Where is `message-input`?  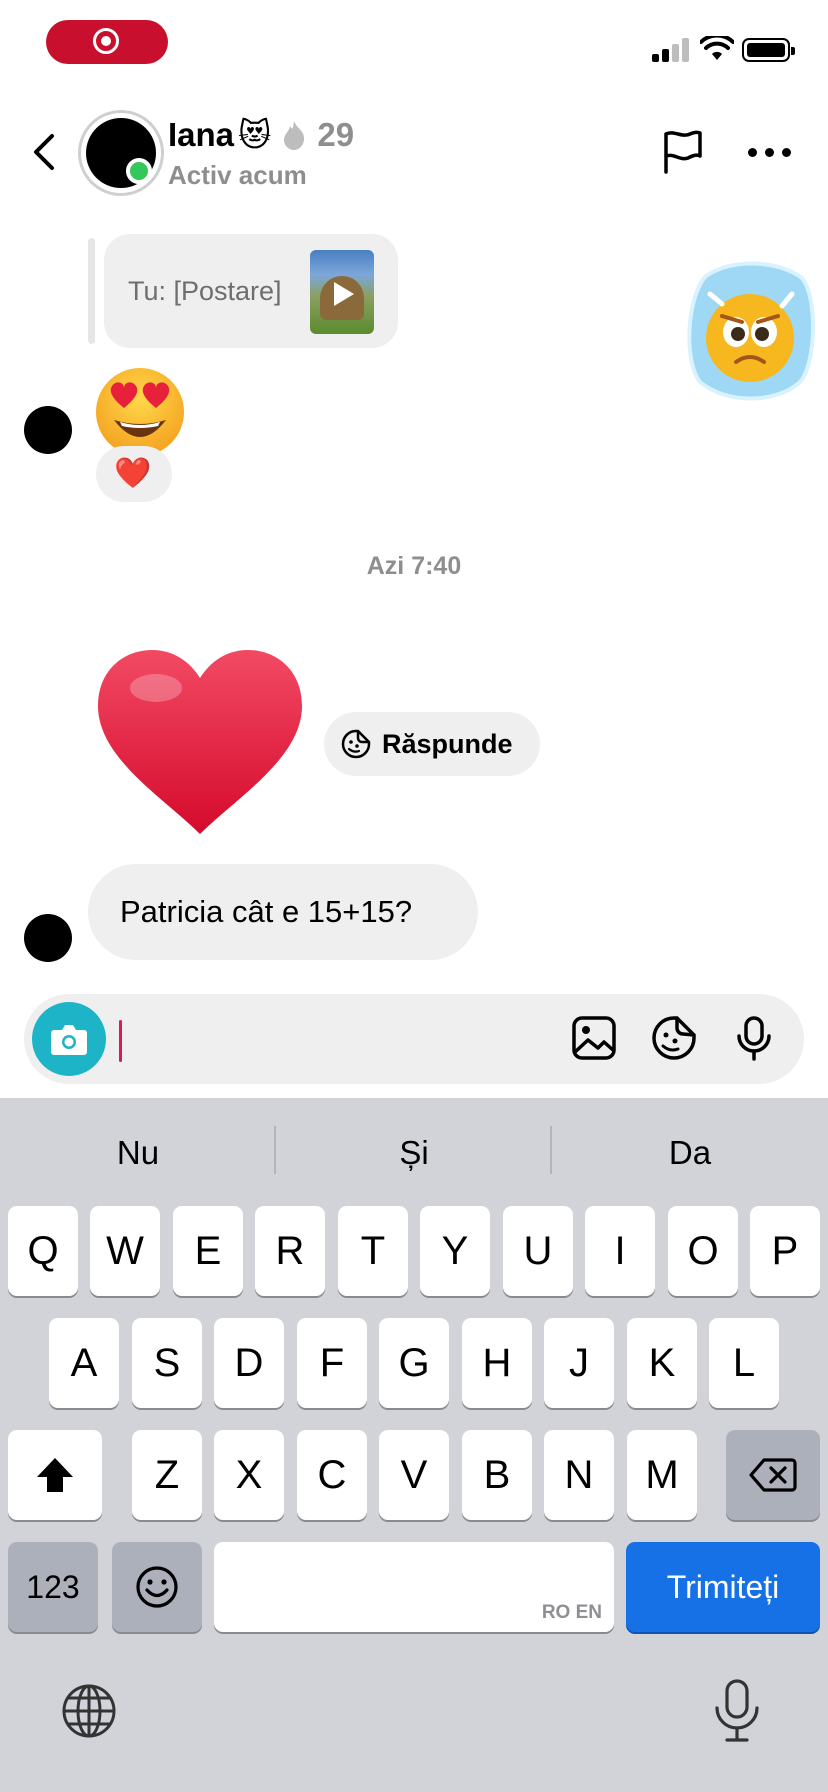 message-input is located at coordinates (341, 1040).